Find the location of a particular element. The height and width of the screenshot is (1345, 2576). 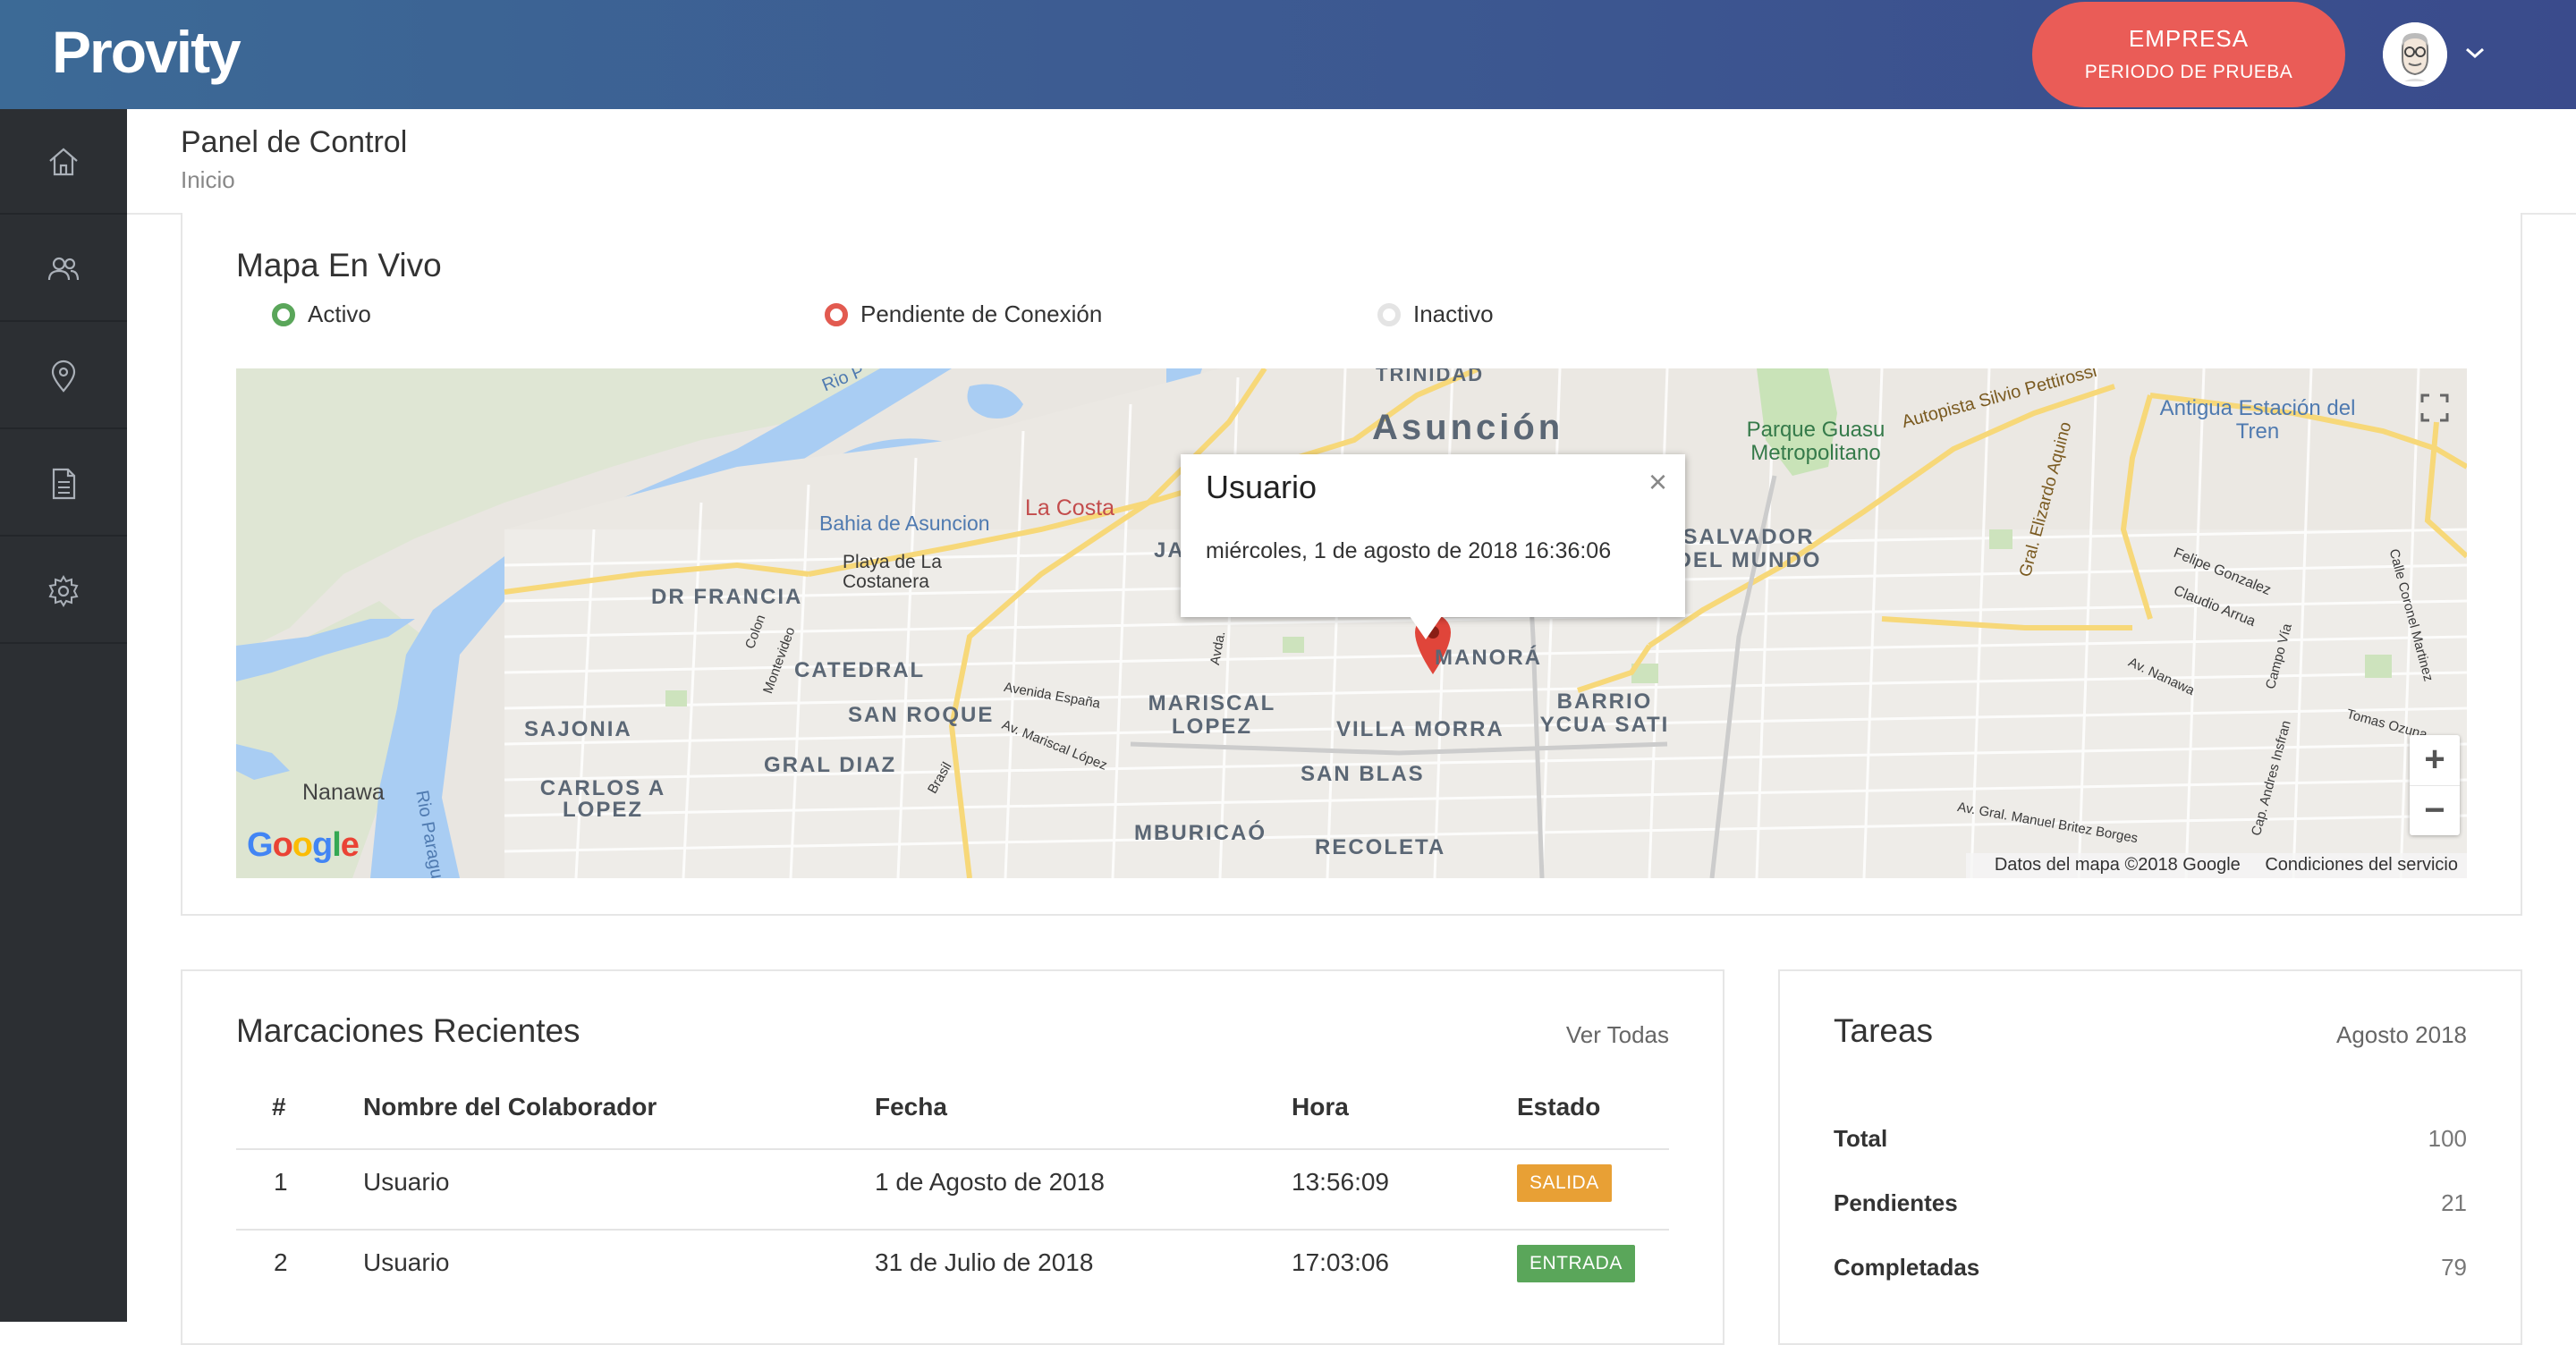

checkin-date: 1 de Agosto de 2018 is located at coordinates (990, 1182).